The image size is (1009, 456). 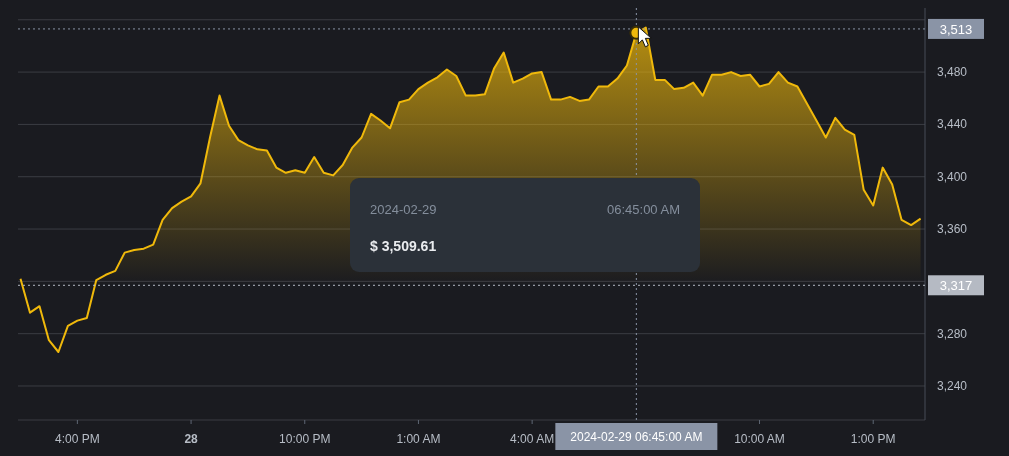 I want to click on price-label: 3,317, so click(x=956, y=285).